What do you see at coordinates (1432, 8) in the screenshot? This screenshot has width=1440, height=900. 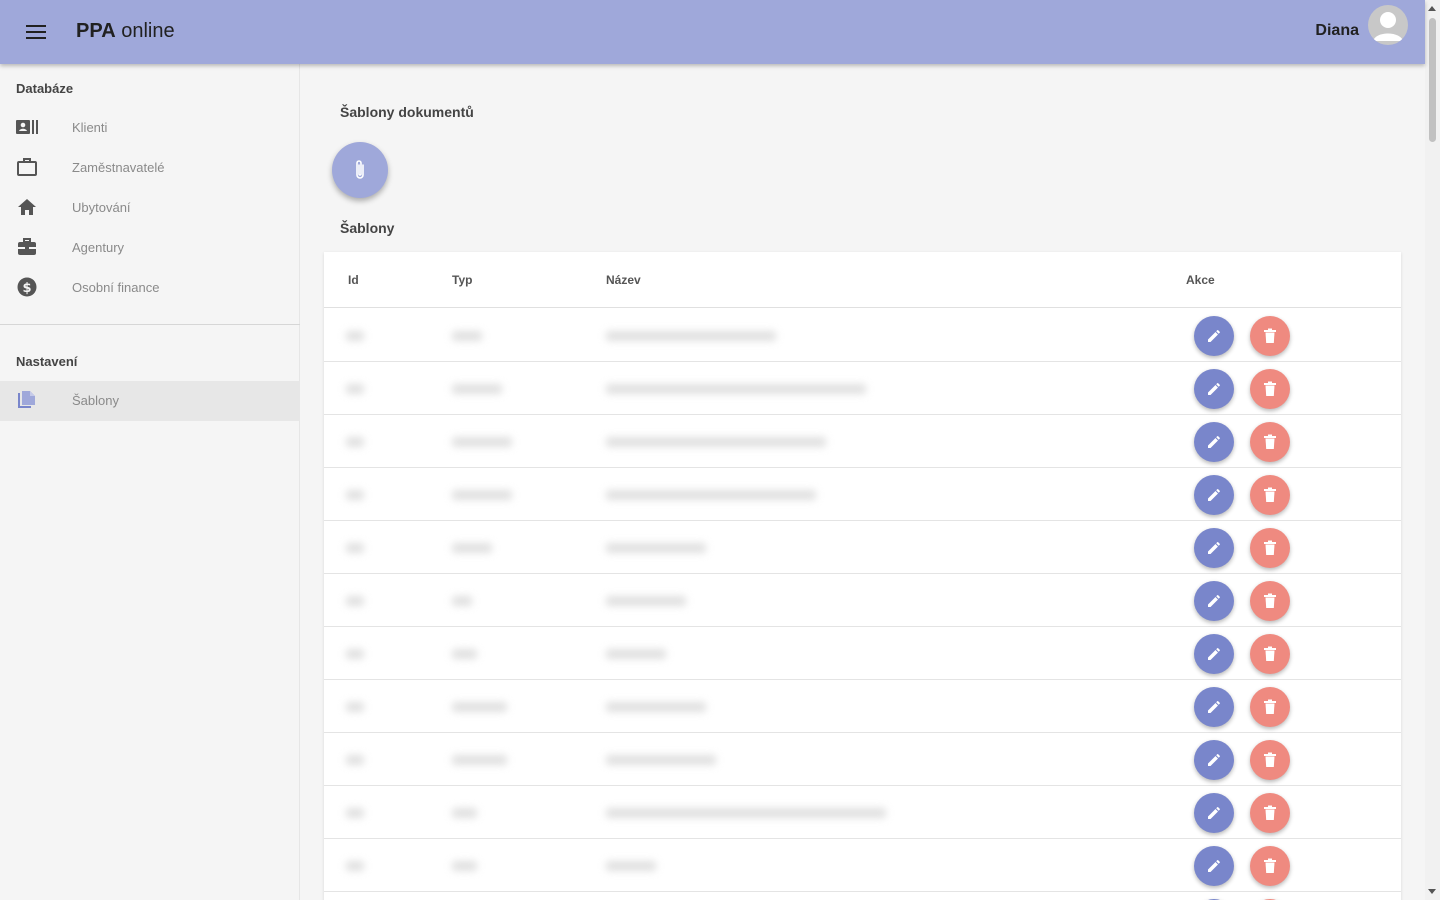 I see `scroll-up-arrow-icon` at bounding box center [1432, 8].